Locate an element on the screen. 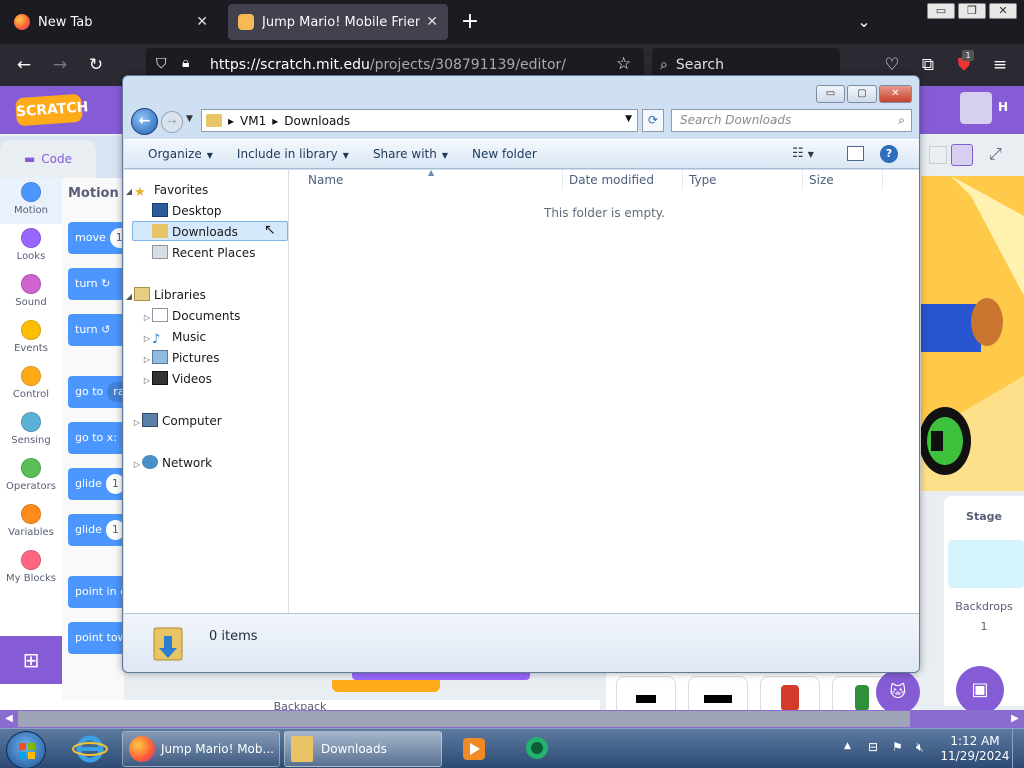 The width and height of the screenshot is (1024, 768). network-tray-icon: ⊟ is located at coordinates (873, 747).